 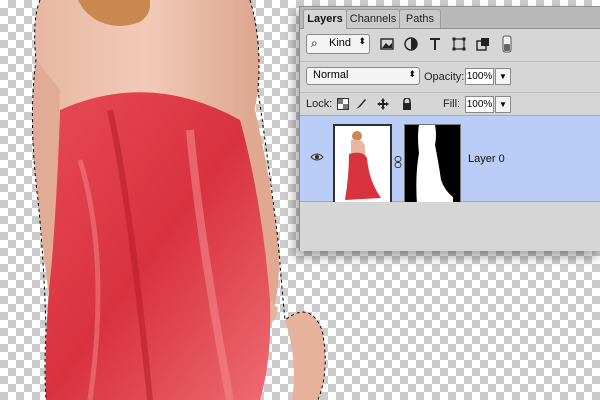 I want to click on opacity-dropdown-button: ▼, so click(x=503, y=76).